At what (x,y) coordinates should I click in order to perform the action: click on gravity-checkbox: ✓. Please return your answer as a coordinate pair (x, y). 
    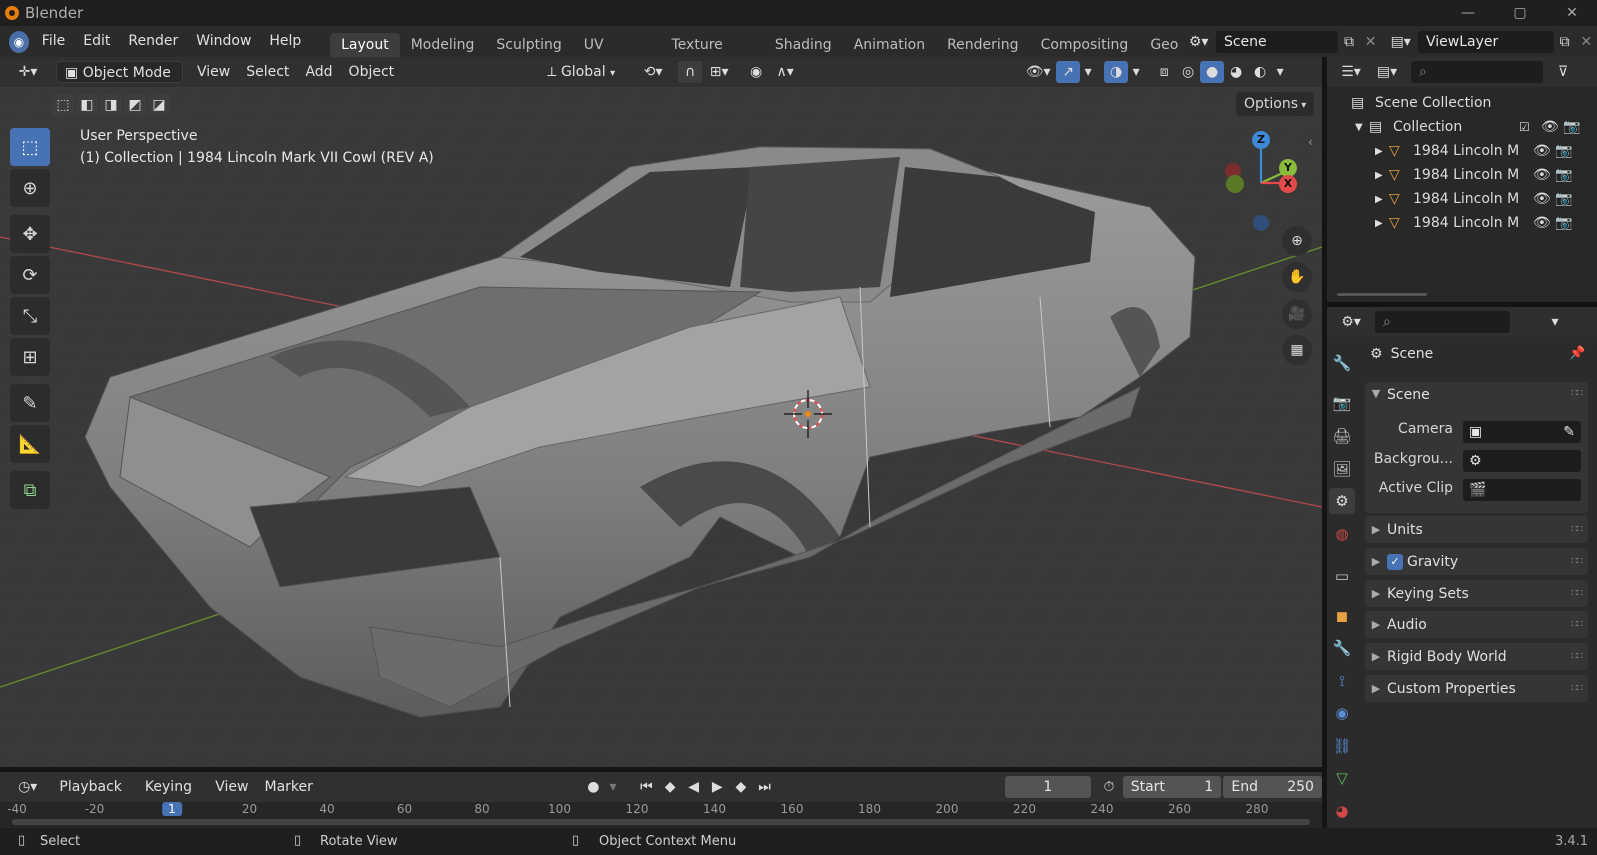
    Looking at the image, I should click on (1395, 561).